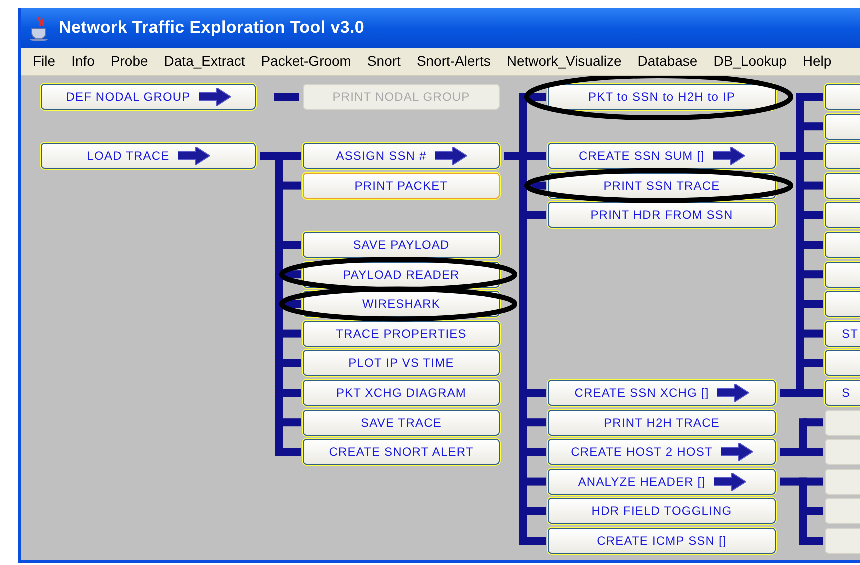 This screenshot has width=860, height=565. Describe the element at coordinates (44, 61) in the screenshot. I see `menu-item: File` at that location.